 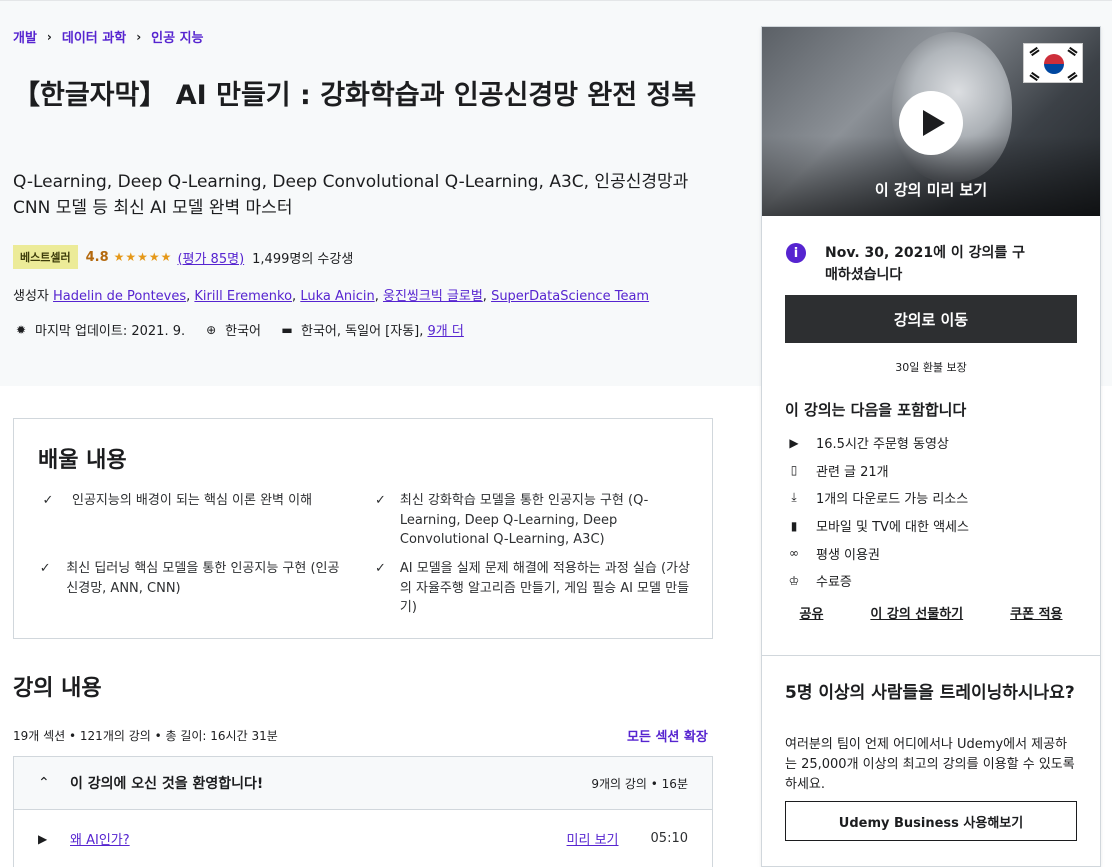 What do you see at coordinates (931, 190) in the screenshot?
I see `preview-label: 이 강의 미리 보기` at bounding box center [931, 190].